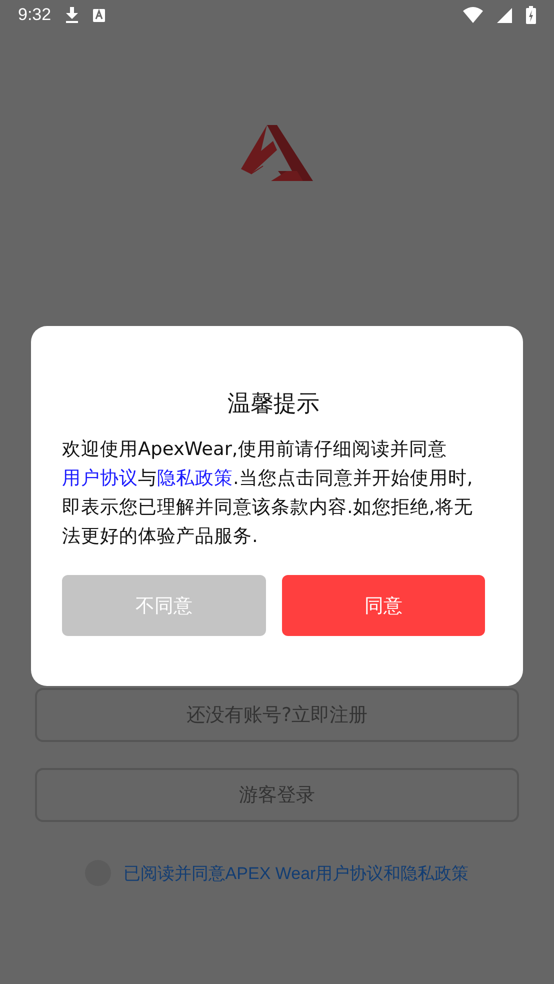  Describe the element at coordinates (383, 605) in the screenshot. I see `agree-button: 同意` at that location.